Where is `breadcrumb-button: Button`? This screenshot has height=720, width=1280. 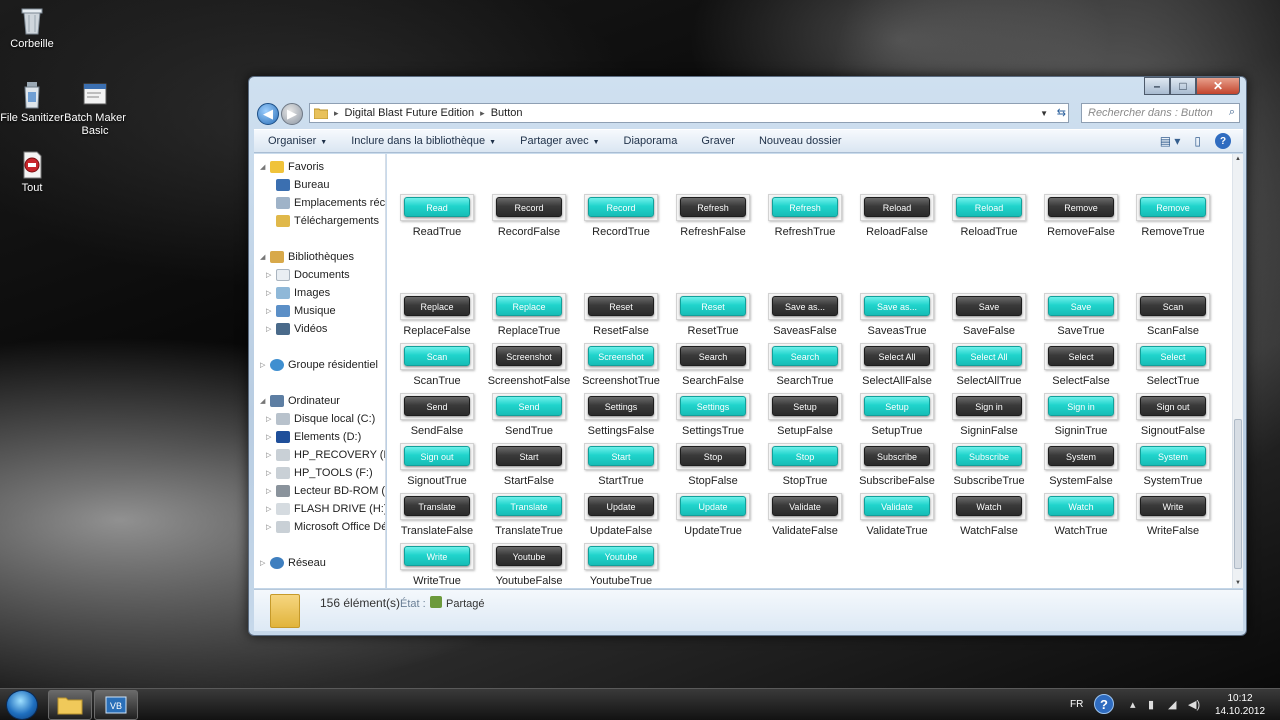 breadcrumb-button: Button is located at coordinates (507, 113).